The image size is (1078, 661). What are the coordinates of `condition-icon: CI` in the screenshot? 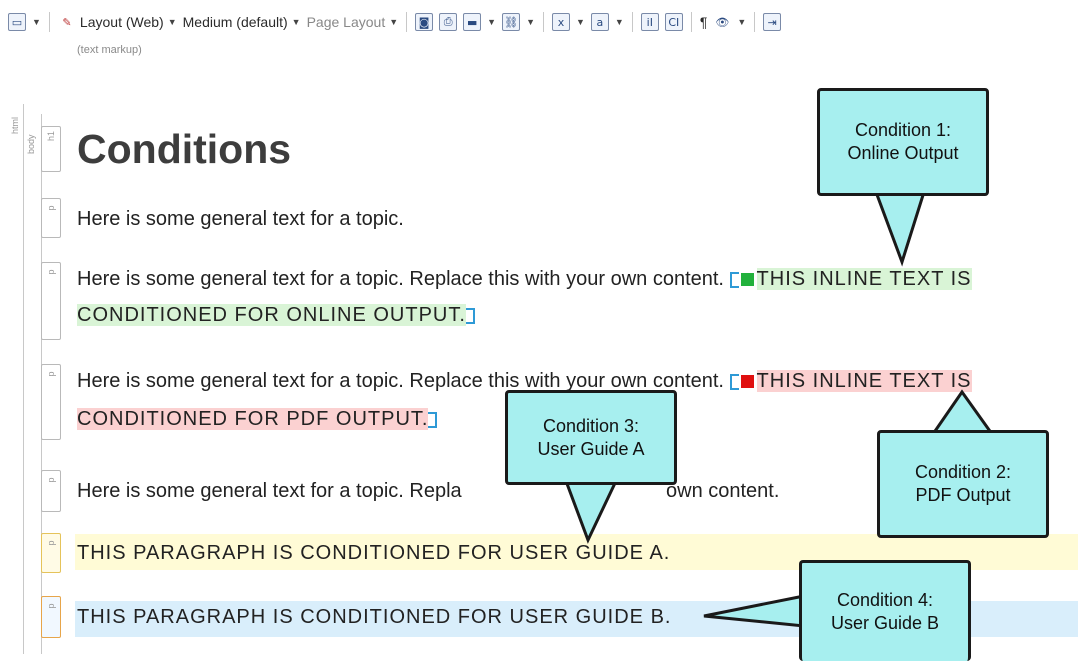 It's located at (673, 22).